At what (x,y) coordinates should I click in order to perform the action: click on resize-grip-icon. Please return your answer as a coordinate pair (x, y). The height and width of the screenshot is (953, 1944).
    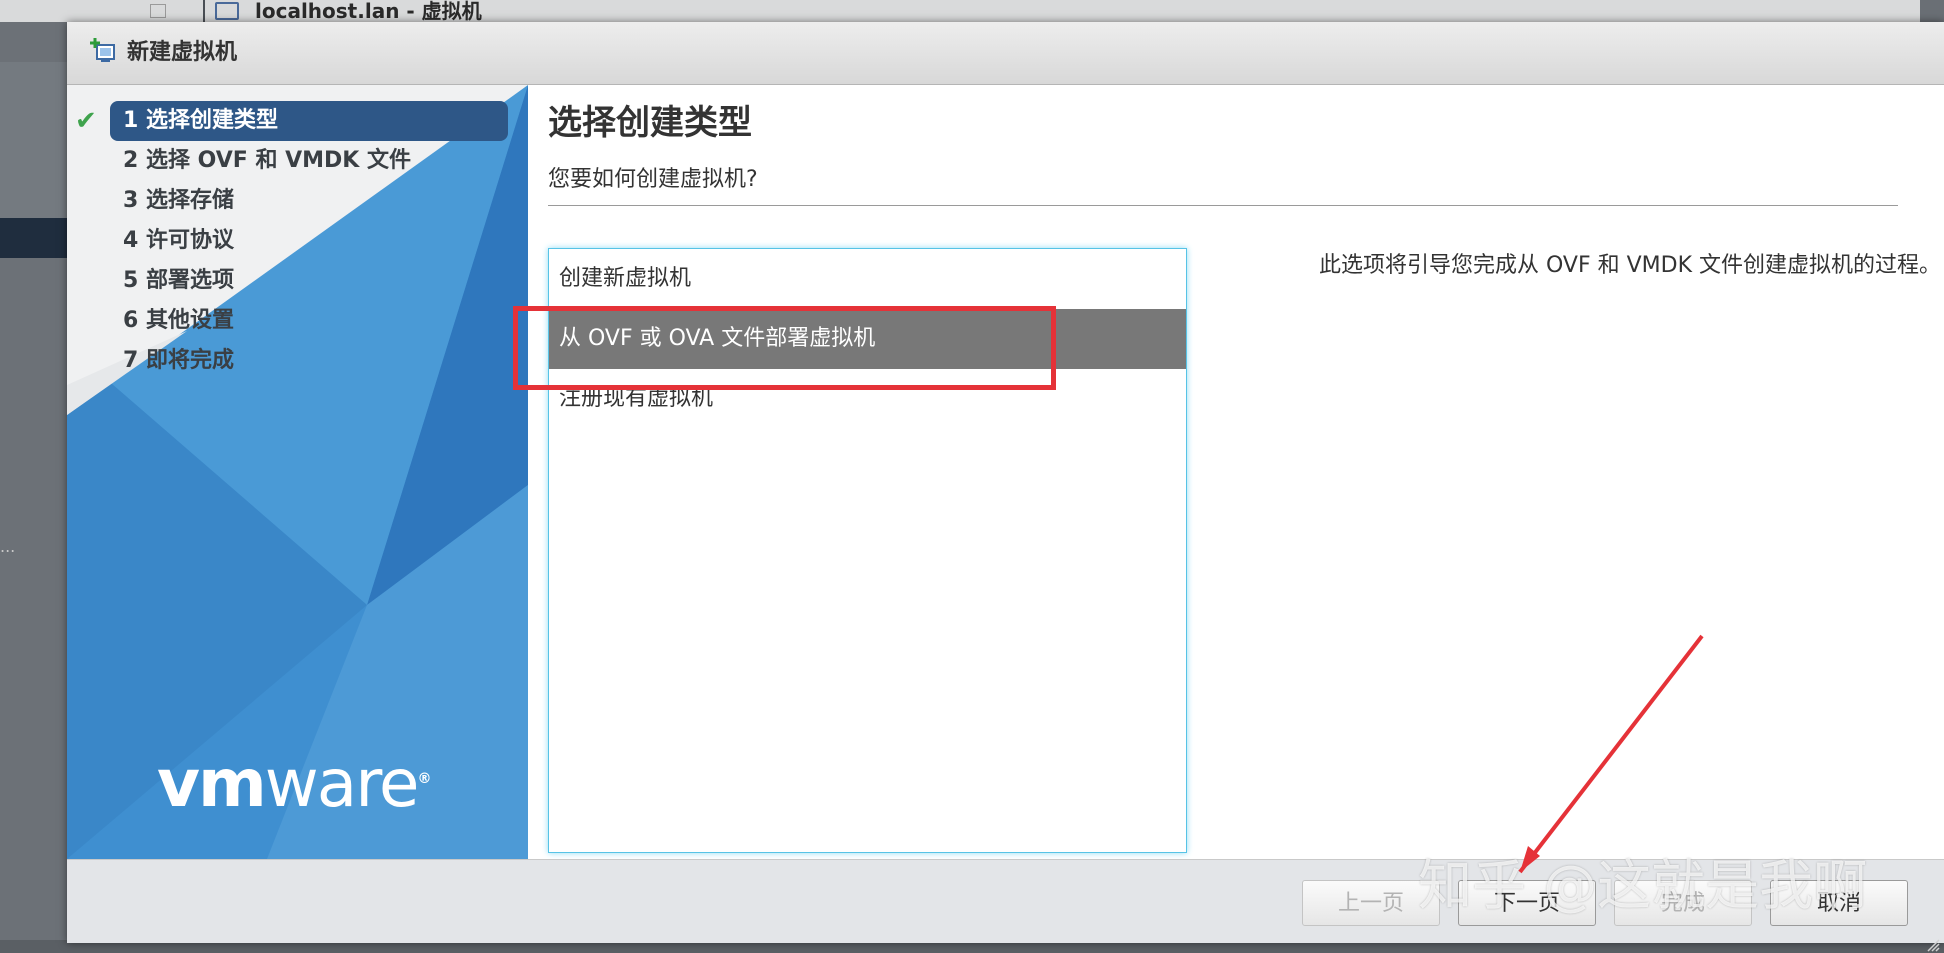
    Looking at the image, I should click on (1933, 945).